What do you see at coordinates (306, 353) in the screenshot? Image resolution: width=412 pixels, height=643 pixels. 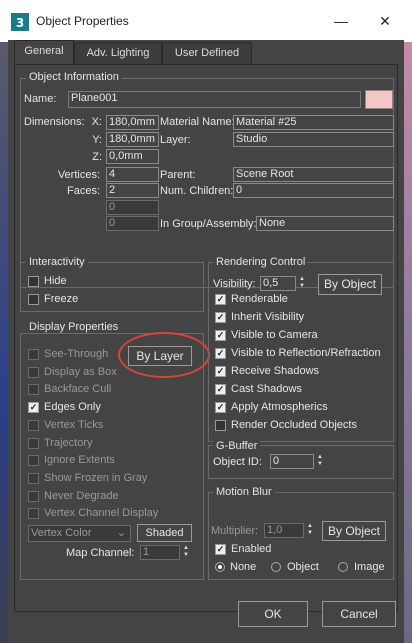 I see `render-item-label: Visible to Reflection/Refraction` at bounding box center [306, 353].